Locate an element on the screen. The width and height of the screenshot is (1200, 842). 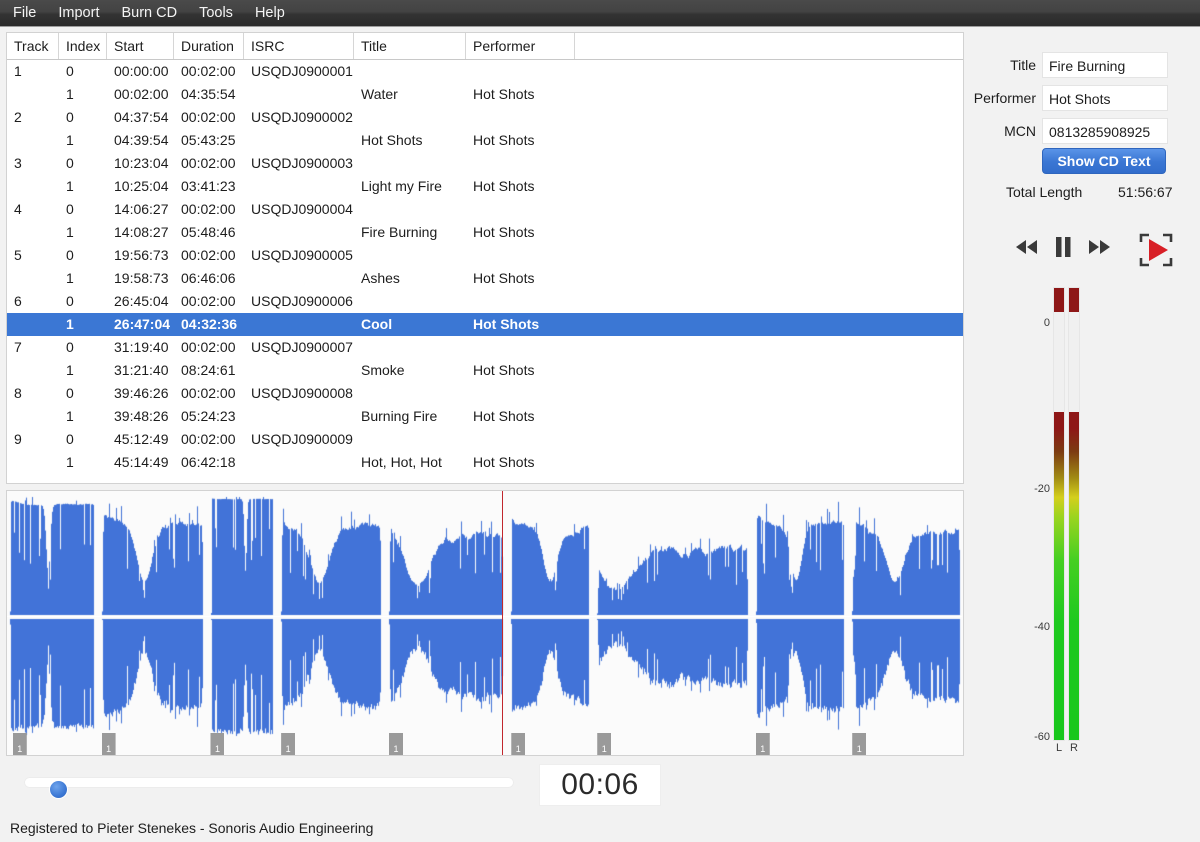
table-row: 5 0 19:56:73 00:02:00 USQDJ0900005 is located at coordinates (485, 255).